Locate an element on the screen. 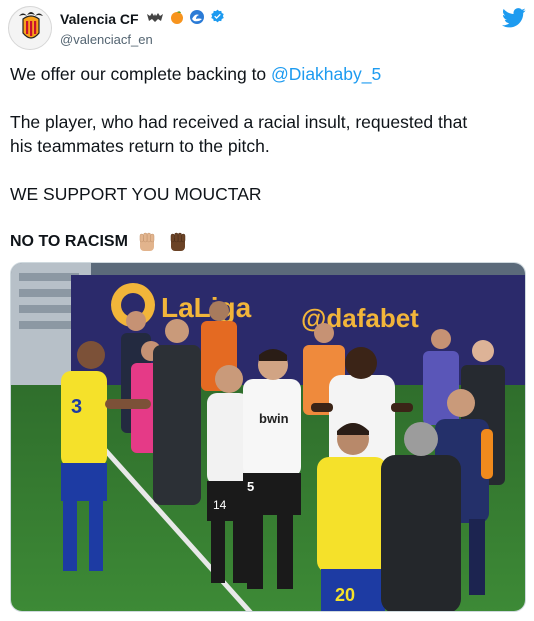 The image size is (534, 621). text-line-4: NO TO RACISM is located at coordinates (99, 242).